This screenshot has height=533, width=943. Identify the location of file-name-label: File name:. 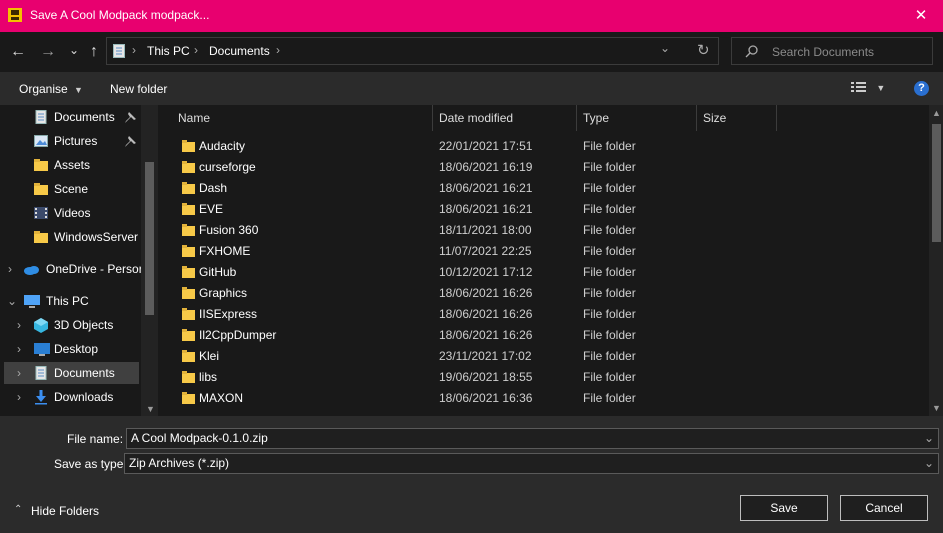
(95, 439).